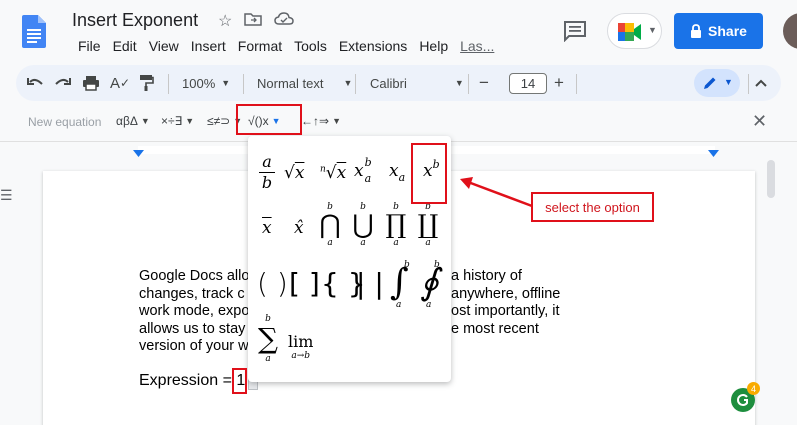  I want to click on annotation-callout: select the option, so click(592, 207).